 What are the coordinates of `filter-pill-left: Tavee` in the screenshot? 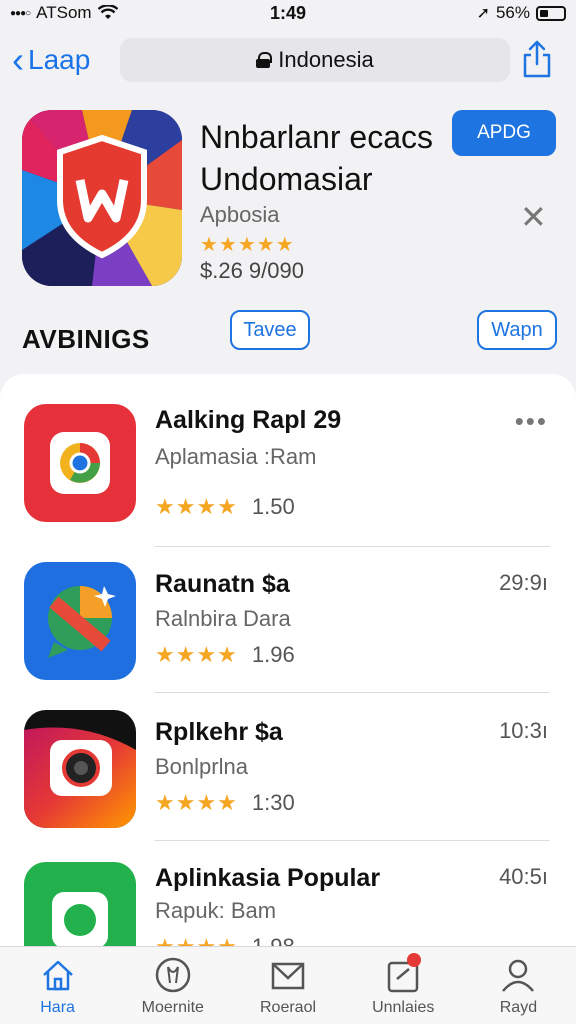 It's located at (270, 330).